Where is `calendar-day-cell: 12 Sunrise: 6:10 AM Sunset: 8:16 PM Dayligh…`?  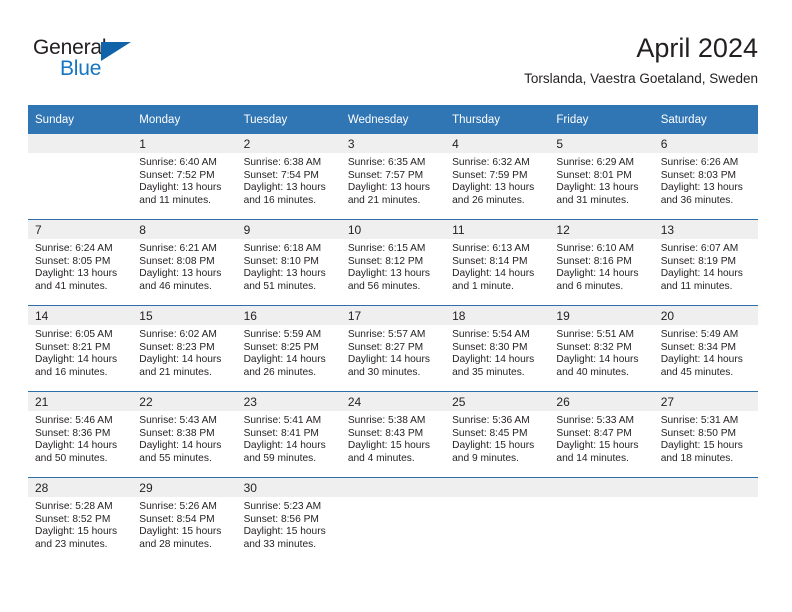
calendar-day-cell: 12 Sunrise: 6:10 AM Sunset: 8:16 PM Dayligh… is located at coordinates (601, 262).